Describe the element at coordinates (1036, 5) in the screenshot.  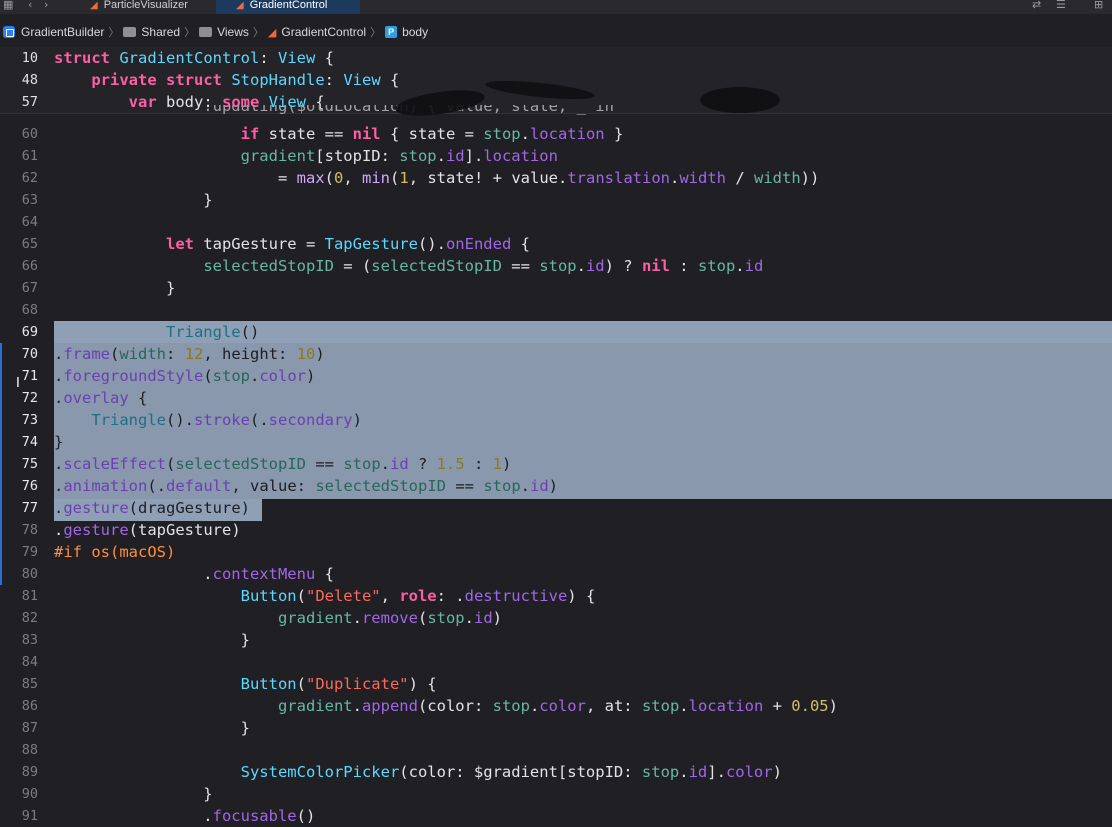
I see `refresh-icon: ⇄` at that location.